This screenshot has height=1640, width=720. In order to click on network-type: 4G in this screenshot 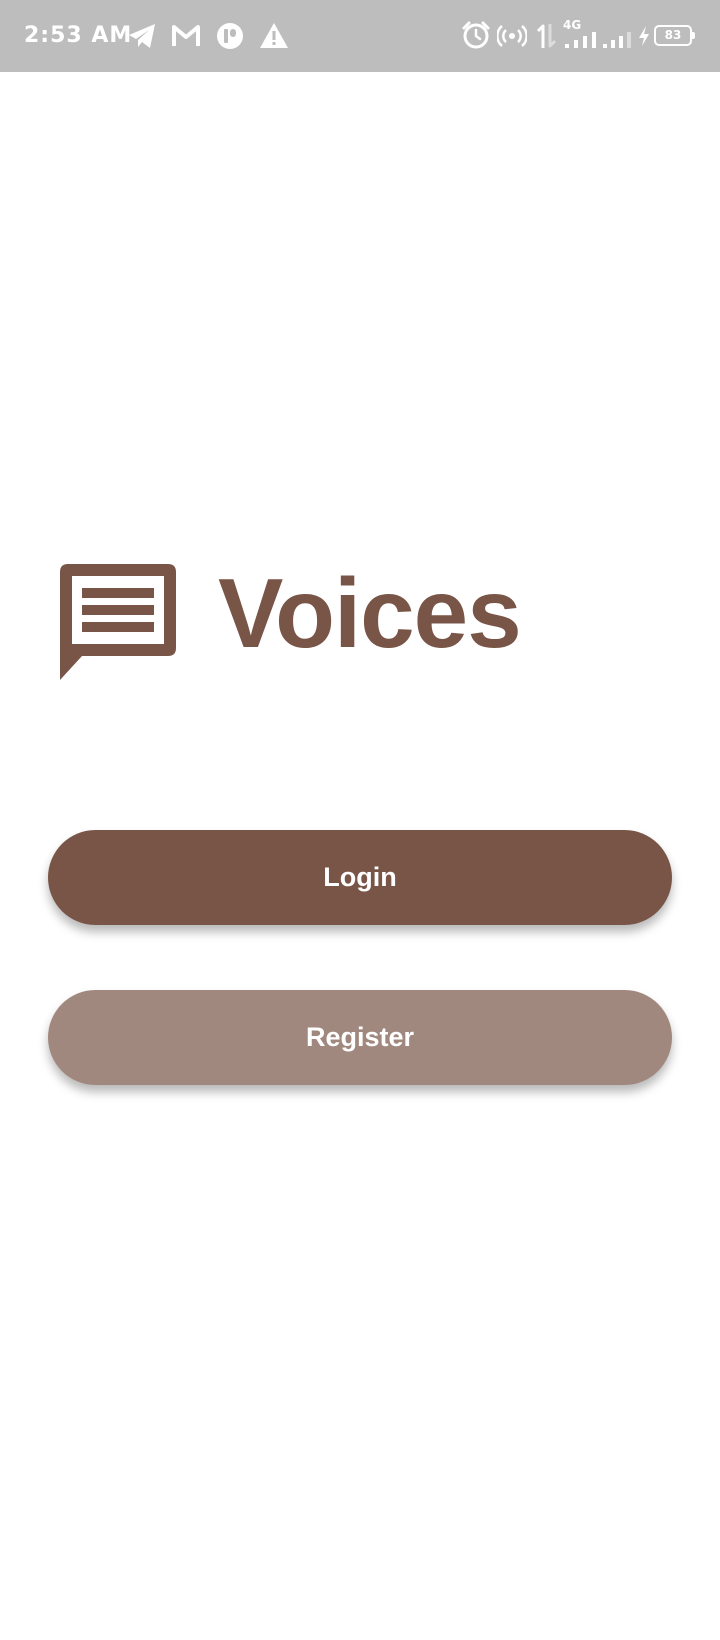, I will do `click(572, 25)`.